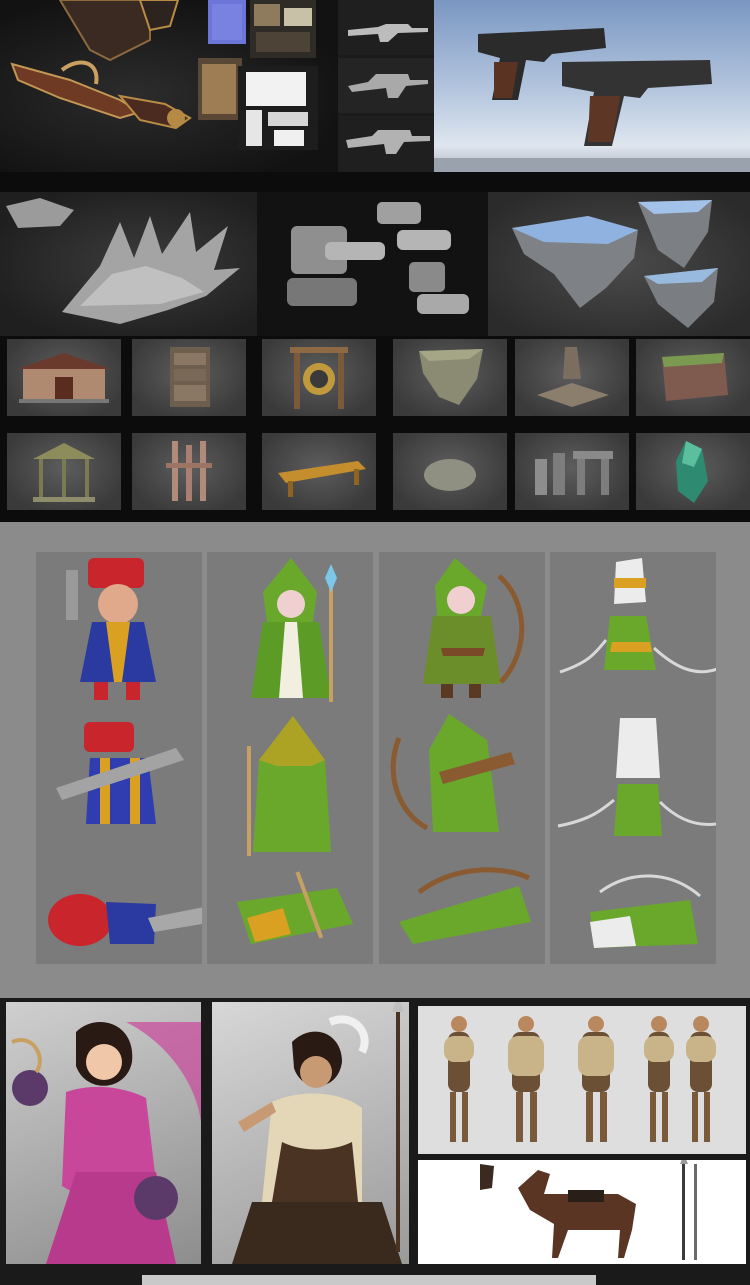  I want to click on mech-turrets-panel, so click(372, 264).